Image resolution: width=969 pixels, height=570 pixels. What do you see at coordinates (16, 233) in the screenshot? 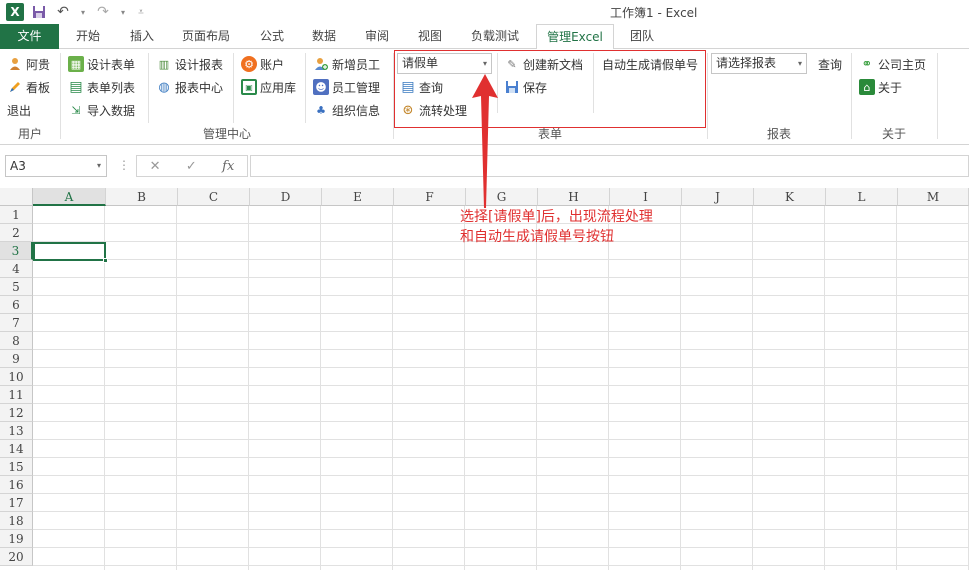
I see `row-header: 2` at bounding box center [16, 233].